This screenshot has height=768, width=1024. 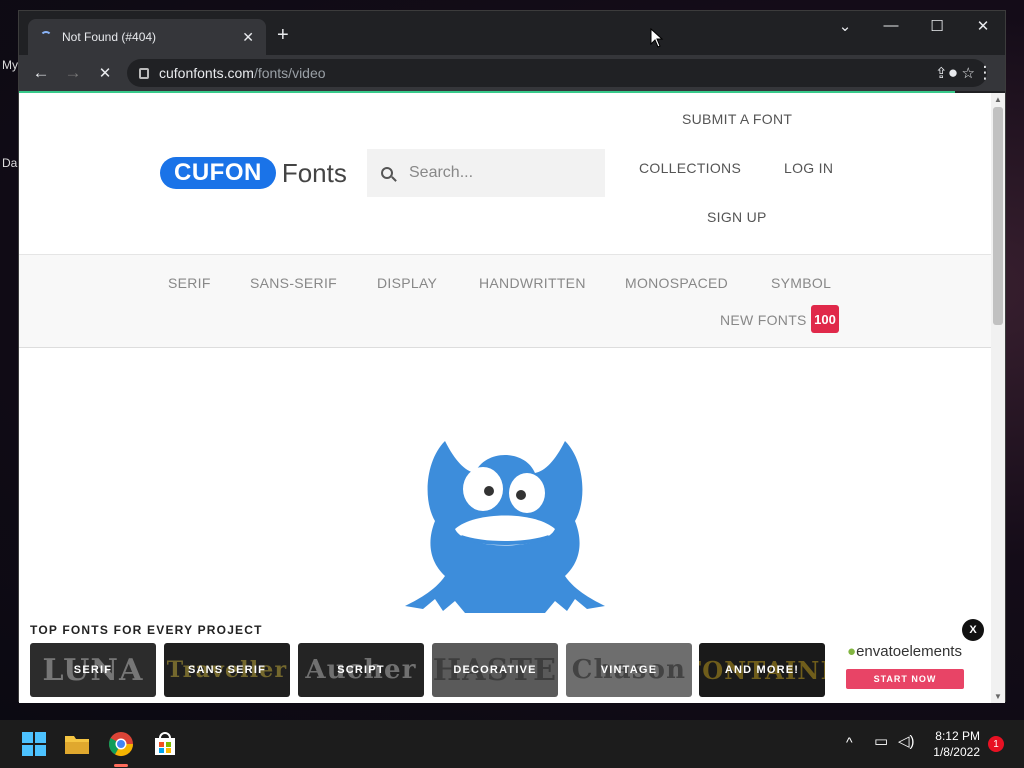 I want to click on tab-search-icon: ⌄, so click(x=845, y=26).